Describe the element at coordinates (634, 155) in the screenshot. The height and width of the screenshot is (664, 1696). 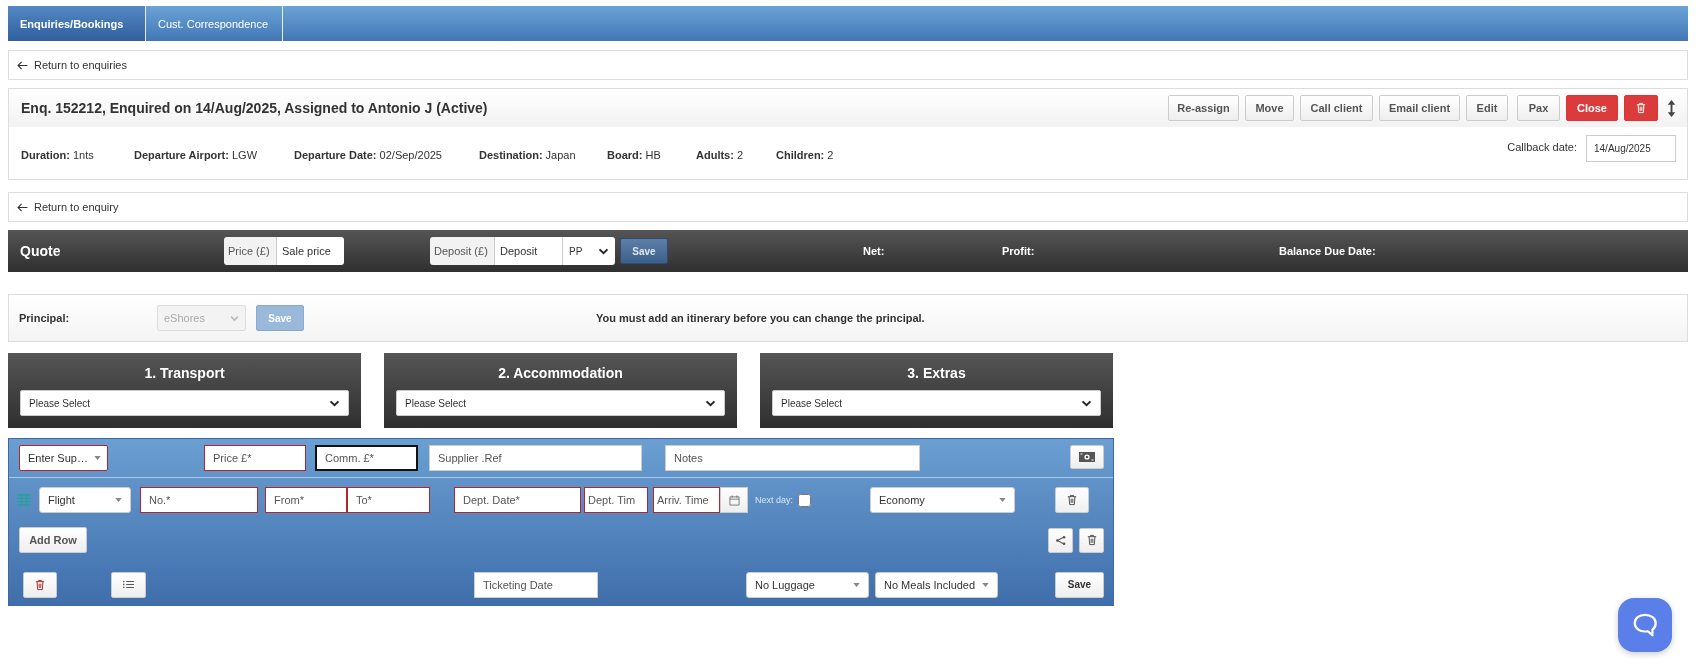
I see `detail-text: Board: HB` at that location.